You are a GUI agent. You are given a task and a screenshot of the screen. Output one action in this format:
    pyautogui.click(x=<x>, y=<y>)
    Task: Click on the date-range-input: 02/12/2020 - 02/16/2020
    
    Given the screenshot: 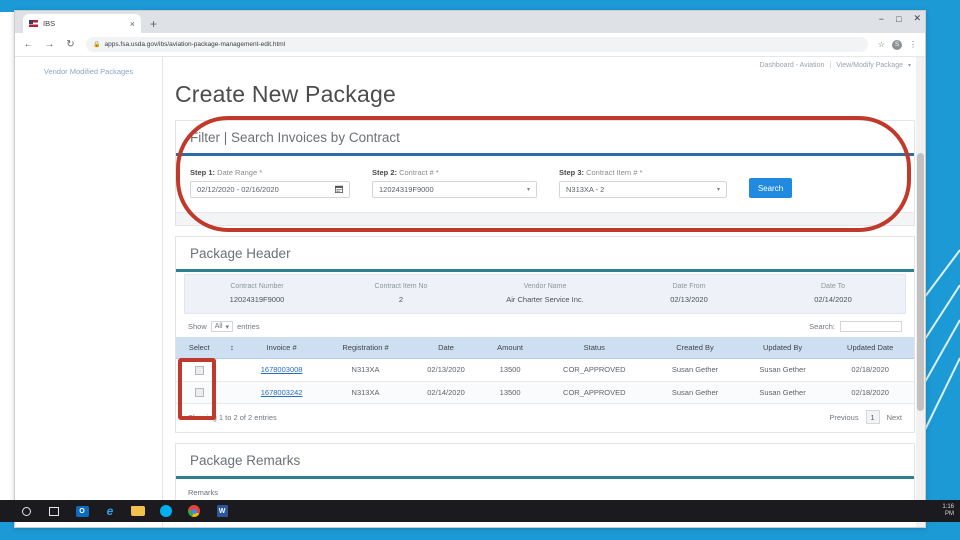 What is the action you would take?
    pyautogui.click(x=270, y=189)
    